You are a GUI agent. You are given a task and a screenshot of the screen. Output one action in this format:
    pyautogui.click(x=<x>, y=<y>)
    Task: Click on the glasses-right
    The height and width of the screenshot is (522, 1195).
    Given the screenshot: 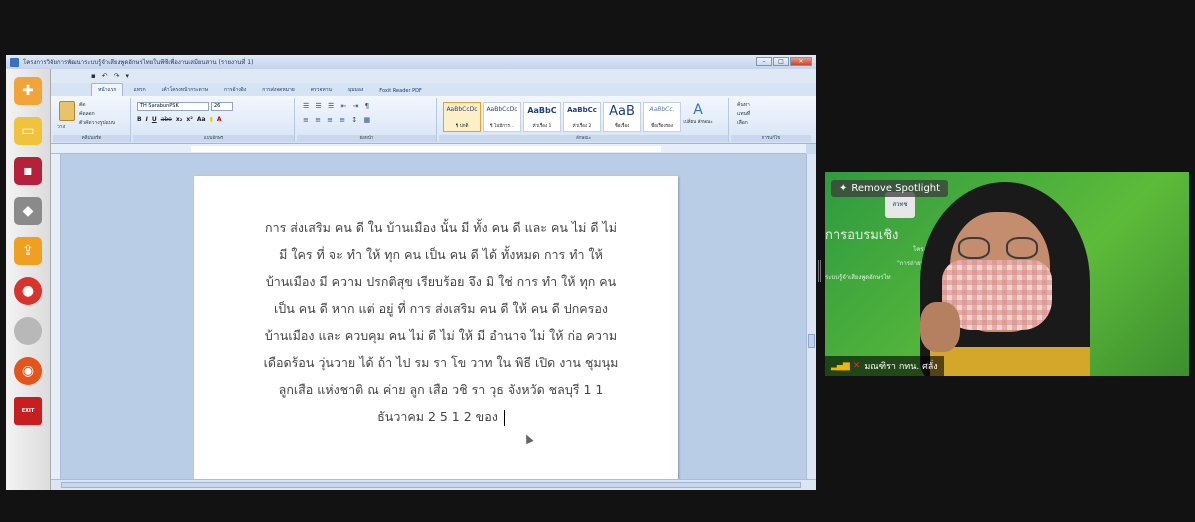 What is the action you would take?
    pyautogui.click(x=1022, y=248)
    